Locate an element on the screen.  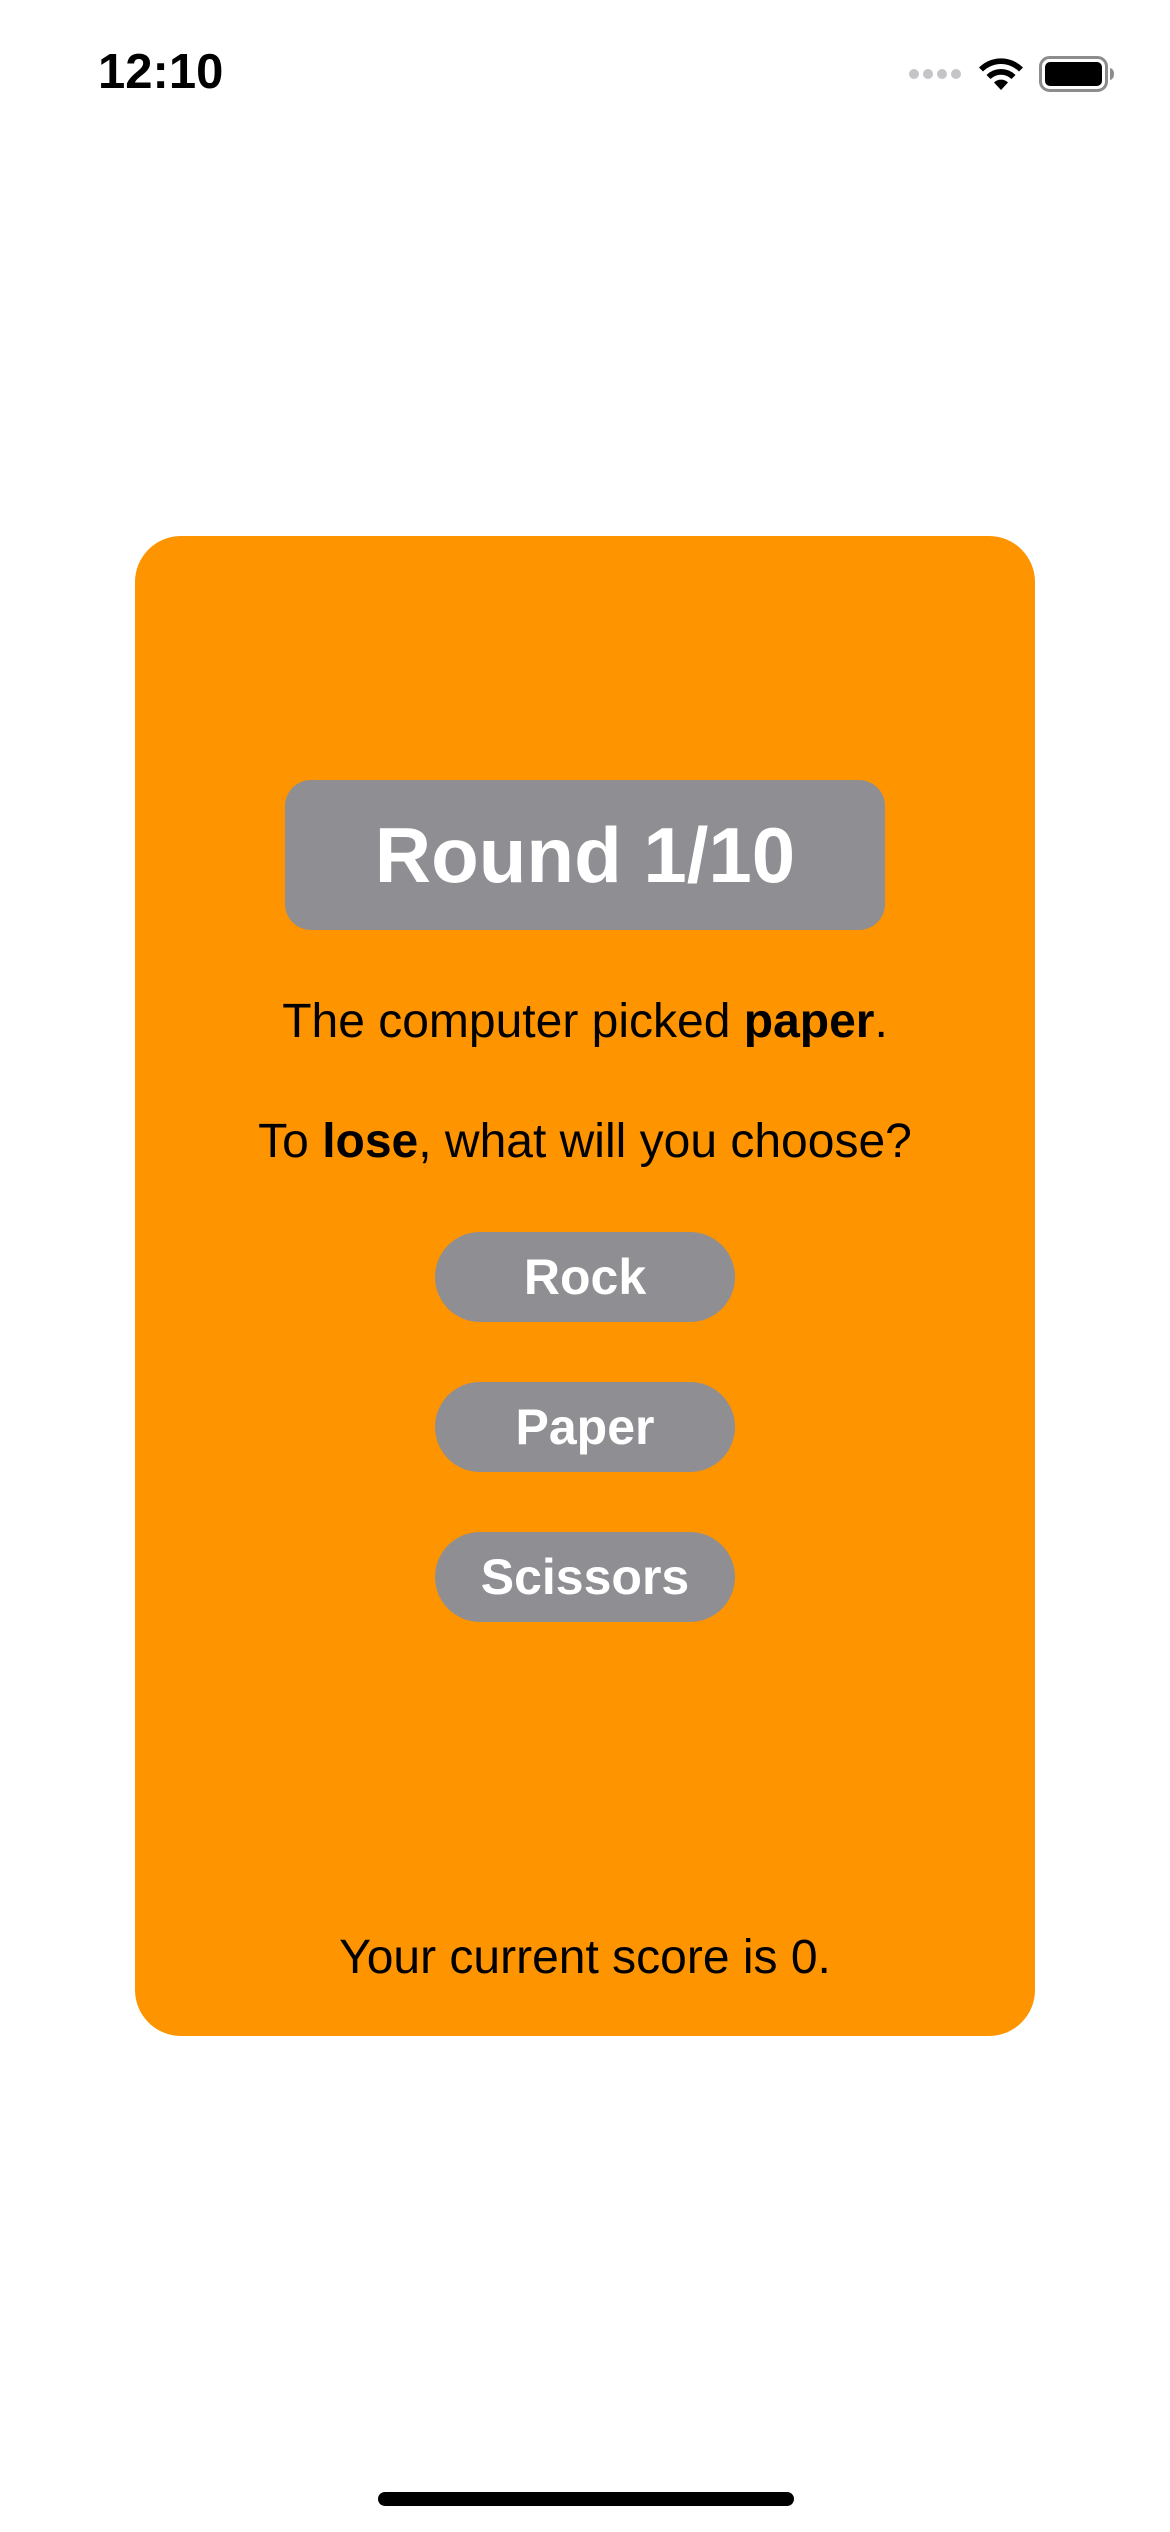
cellular-signal-icon is located at coordinates (935, 74).